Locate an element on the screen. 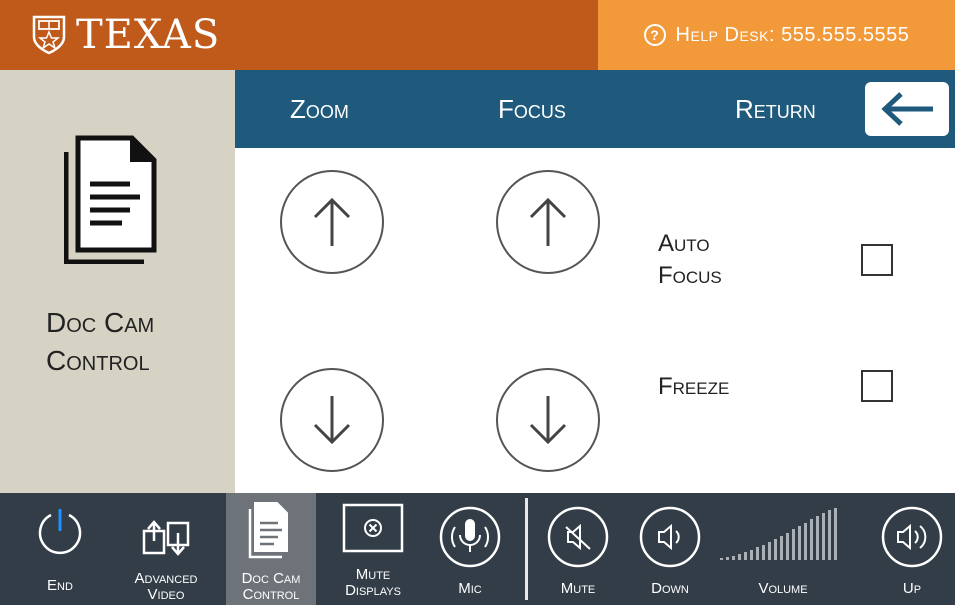 This screenshot has height=605, width=955. advanced-video-button: Advanced Video is located at coordinates (166, 549).